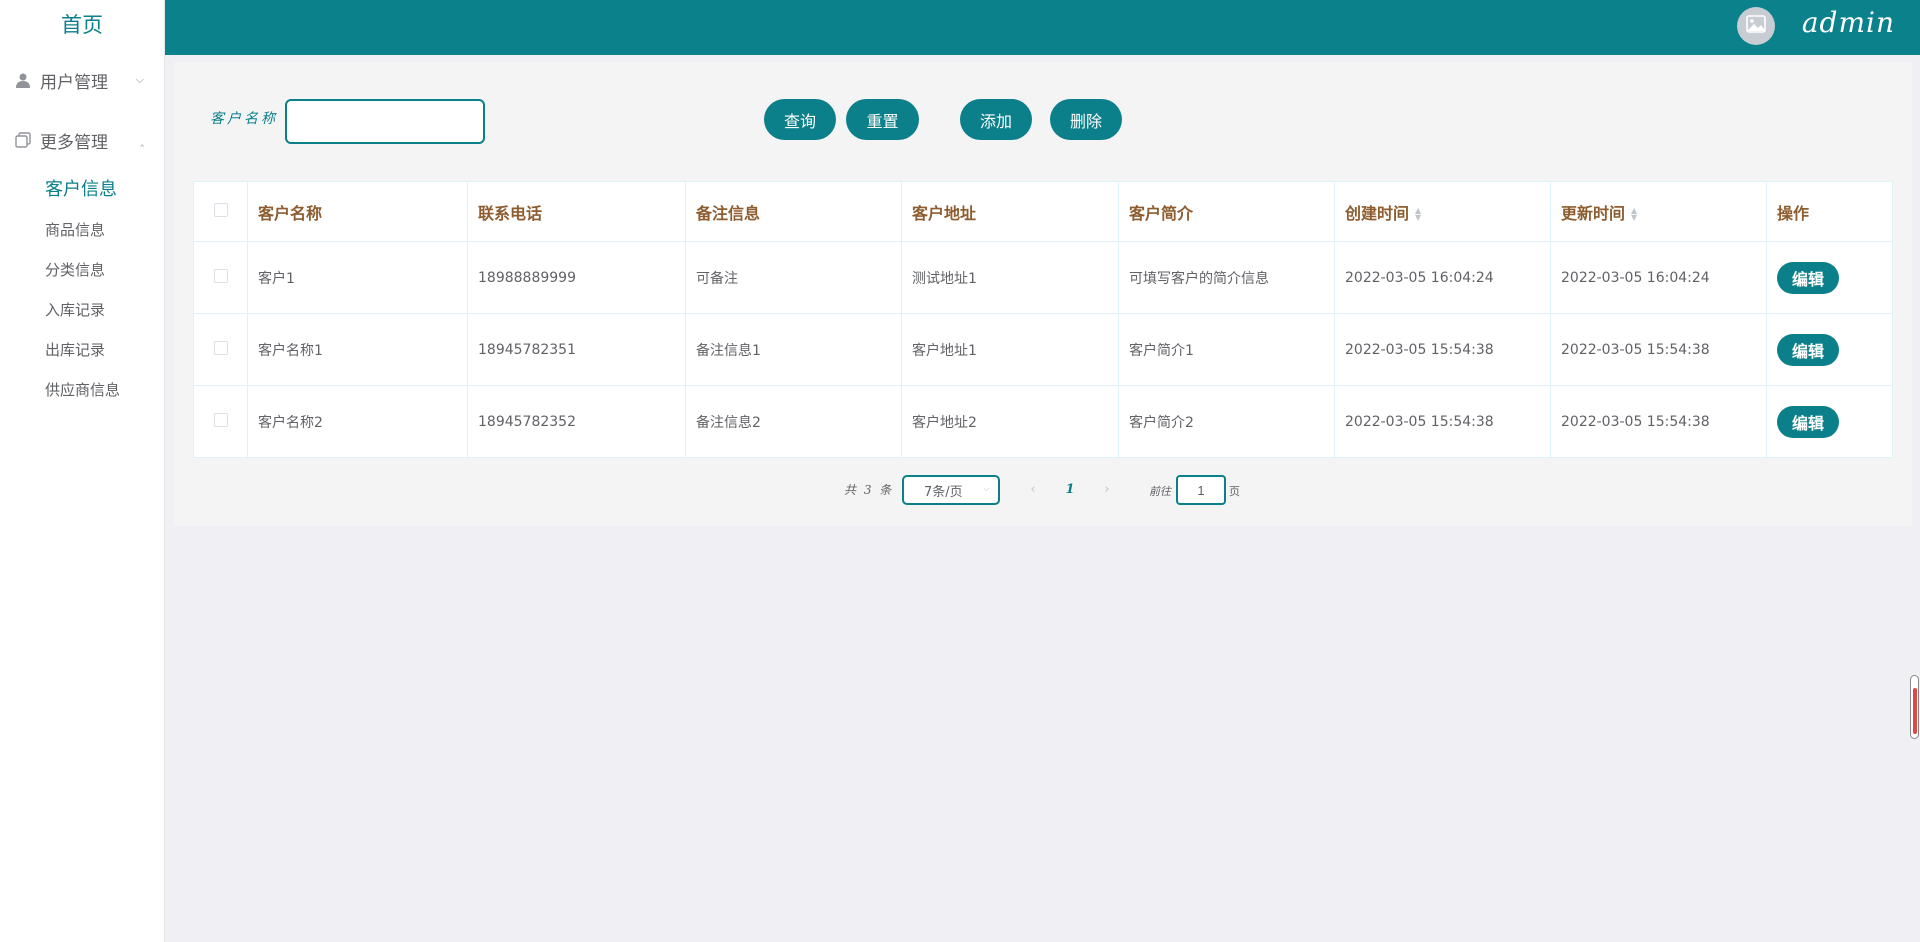  Describe the element at coordinates (1226, 349) in the screenshot. I see `cell-intro: 客户简介1` at that location.